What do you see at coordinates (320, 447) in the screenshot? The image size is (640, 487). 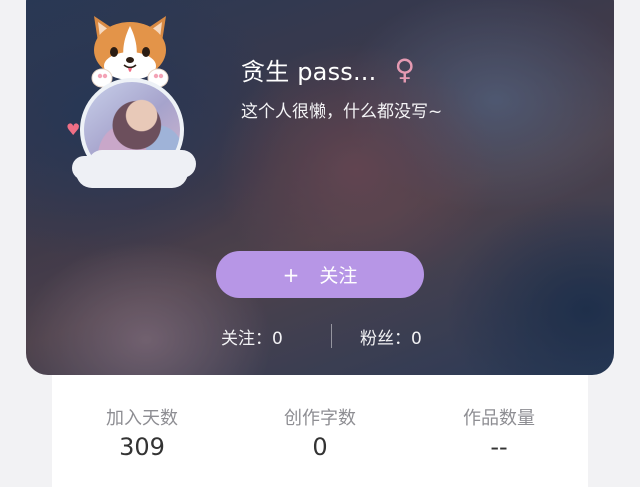 I see `stat-value: 0` at bounding box center [320, 447].